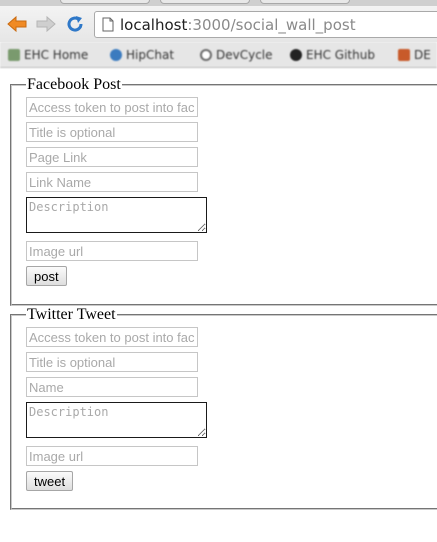  What do you see at coordinates (296, 55) in the screenshot?
I see `github-icon` at bounding box center [296, 55].